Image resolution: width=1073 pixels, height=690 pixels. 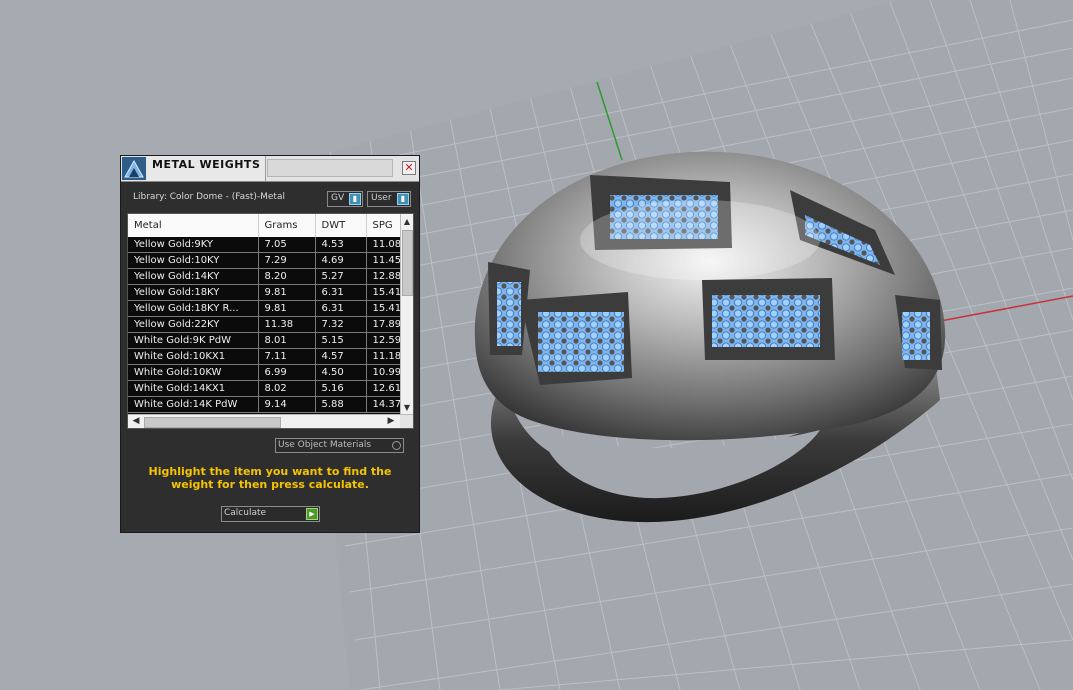 What do you see at coordinates (212, 422) in the screenshot?
I see `horizontal-scroll-thumb` at bounding box center [212, 422].